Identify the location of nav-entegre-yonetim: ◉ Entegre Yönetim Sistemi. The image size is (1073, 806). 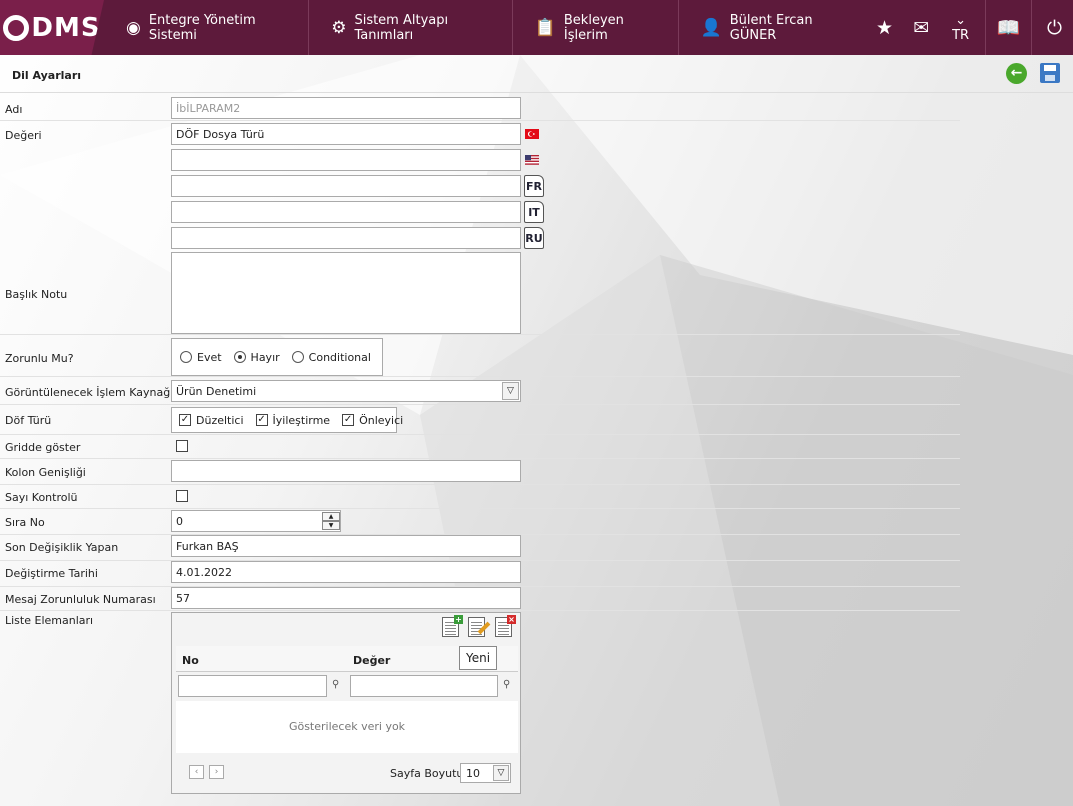
(207, 27).